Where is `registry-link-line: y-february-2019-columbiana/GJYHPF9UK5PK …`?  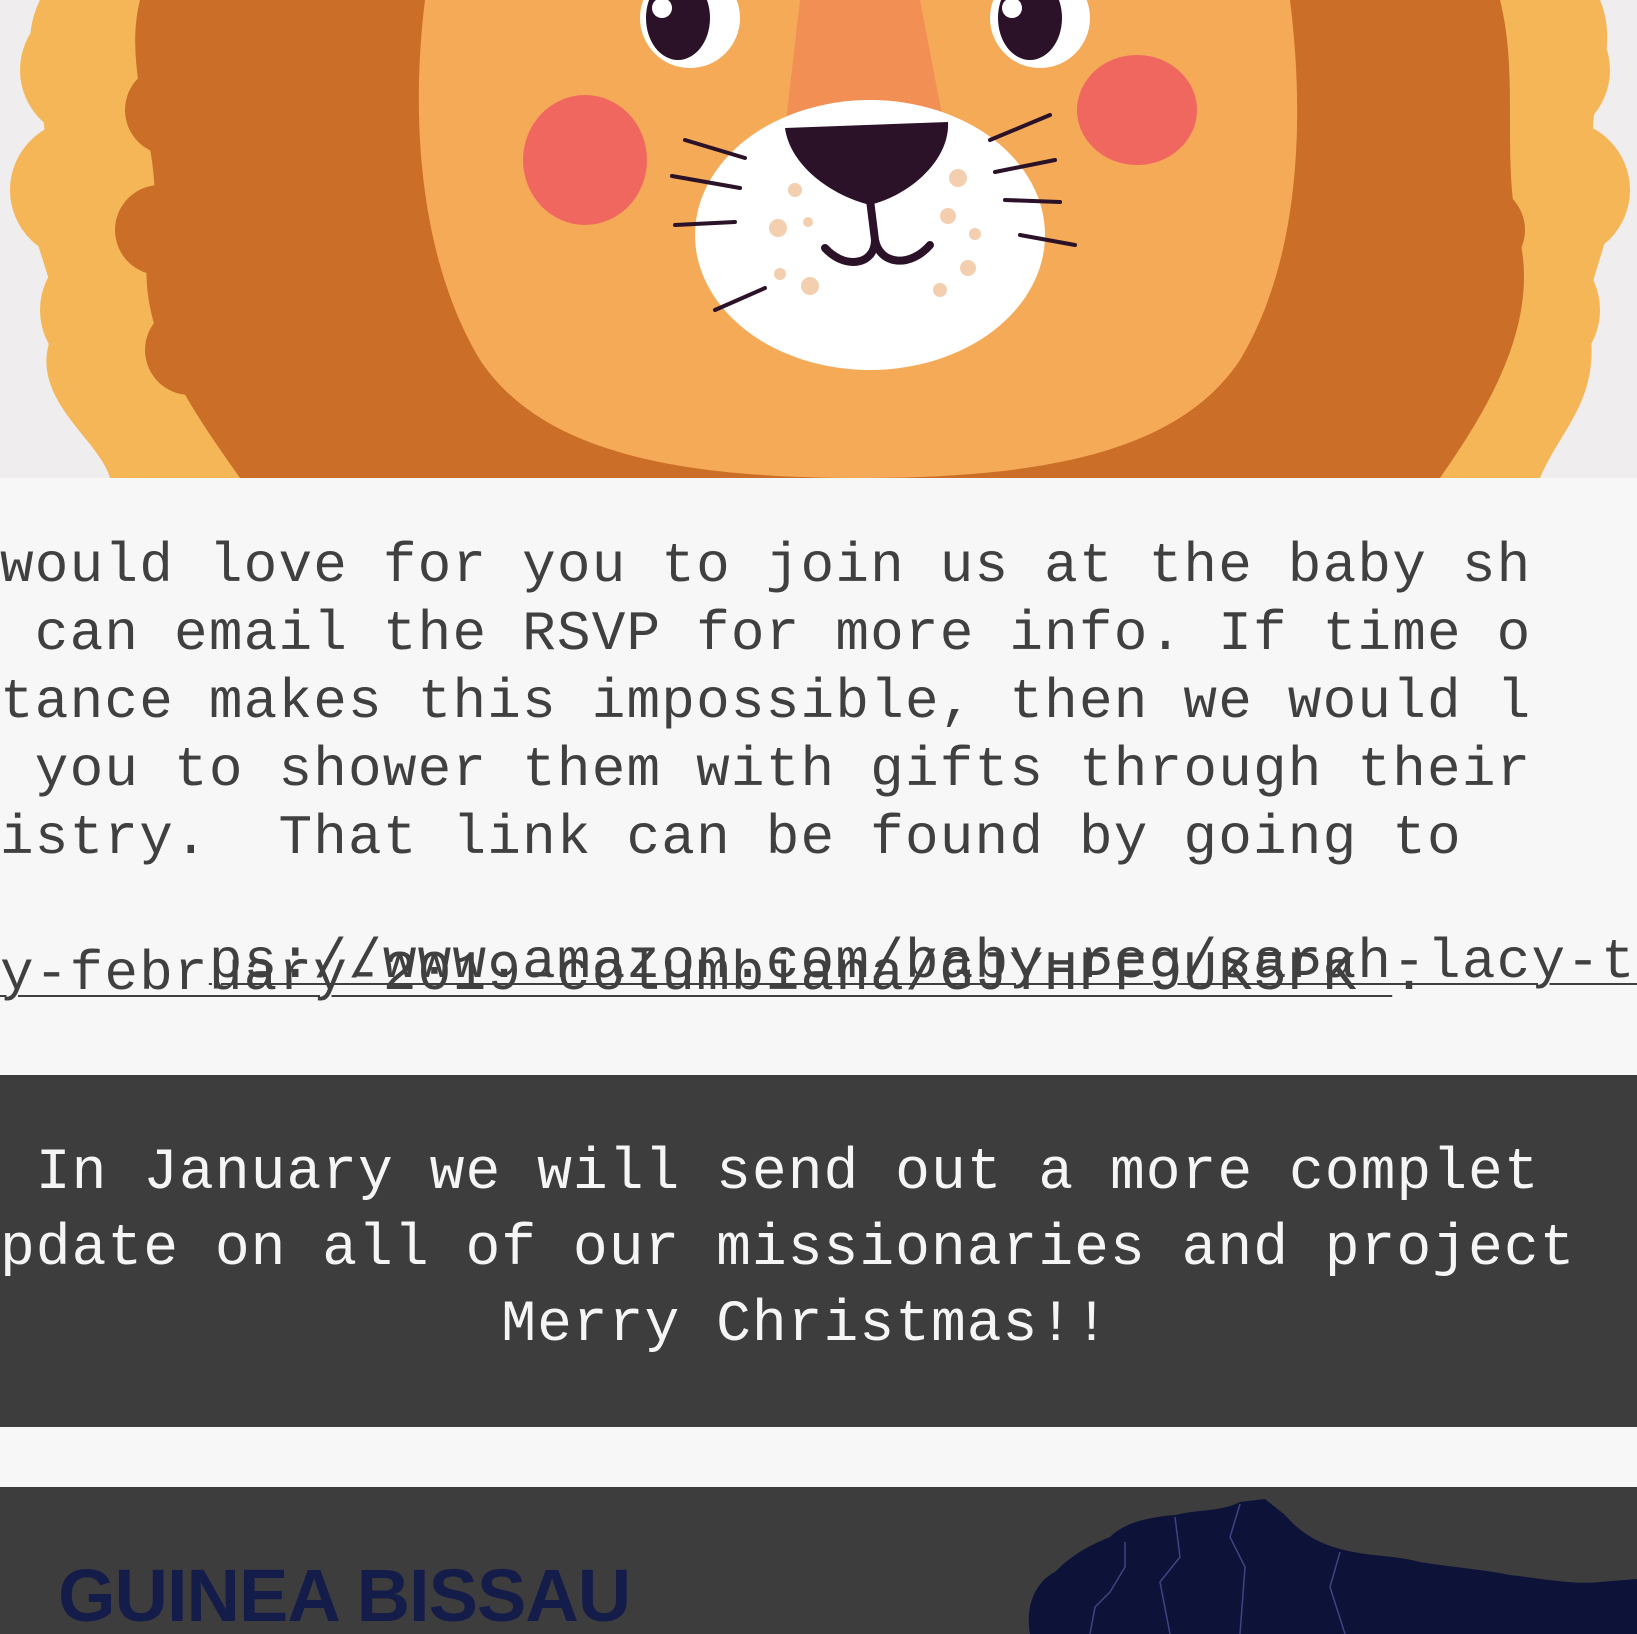 registry-link-line: y-february-2019-columbiana/GJYHPF9UK5PK … is located at coordinates (713, 974).